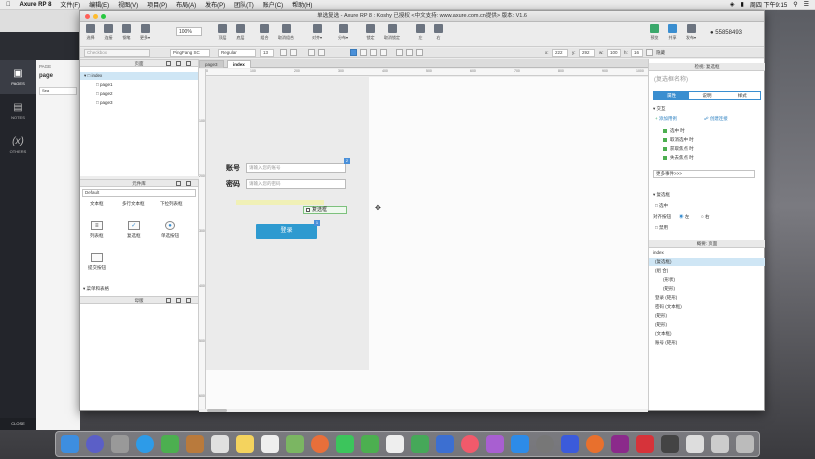  I want to click on zoom-select: 100%, so click(189, 31).